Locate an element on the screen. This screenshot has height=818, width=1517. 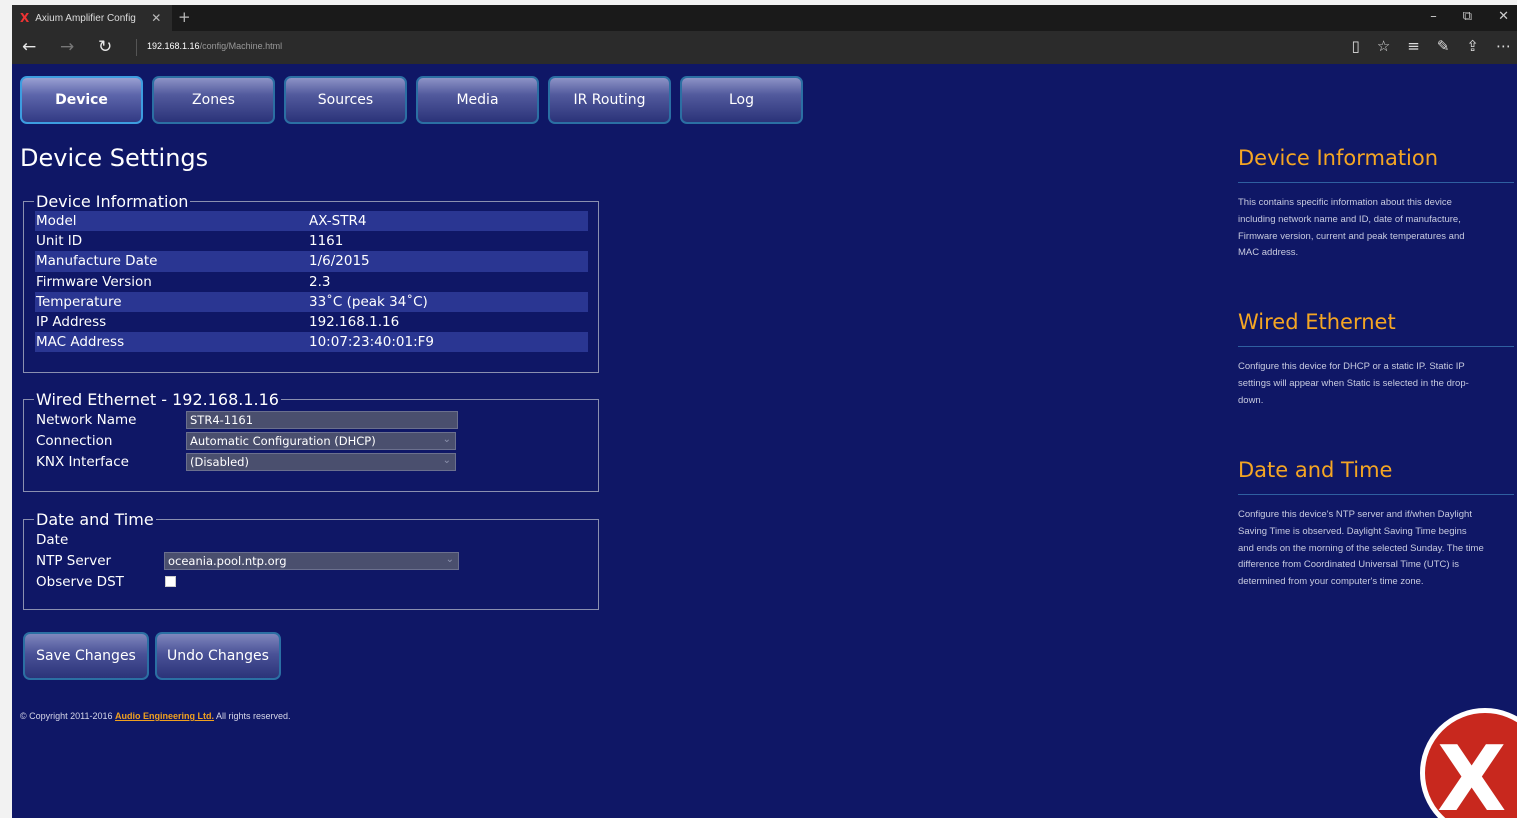
info-label: Manufacture Date is located at coordinates (97, 261).